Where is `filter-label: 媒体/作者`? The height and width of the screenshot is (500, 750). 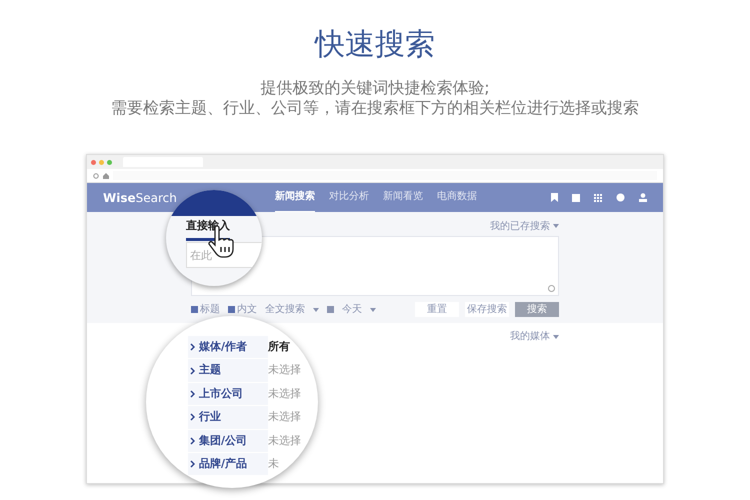
filter-label: 媒体/作者 is located at coordinates (228, 347).